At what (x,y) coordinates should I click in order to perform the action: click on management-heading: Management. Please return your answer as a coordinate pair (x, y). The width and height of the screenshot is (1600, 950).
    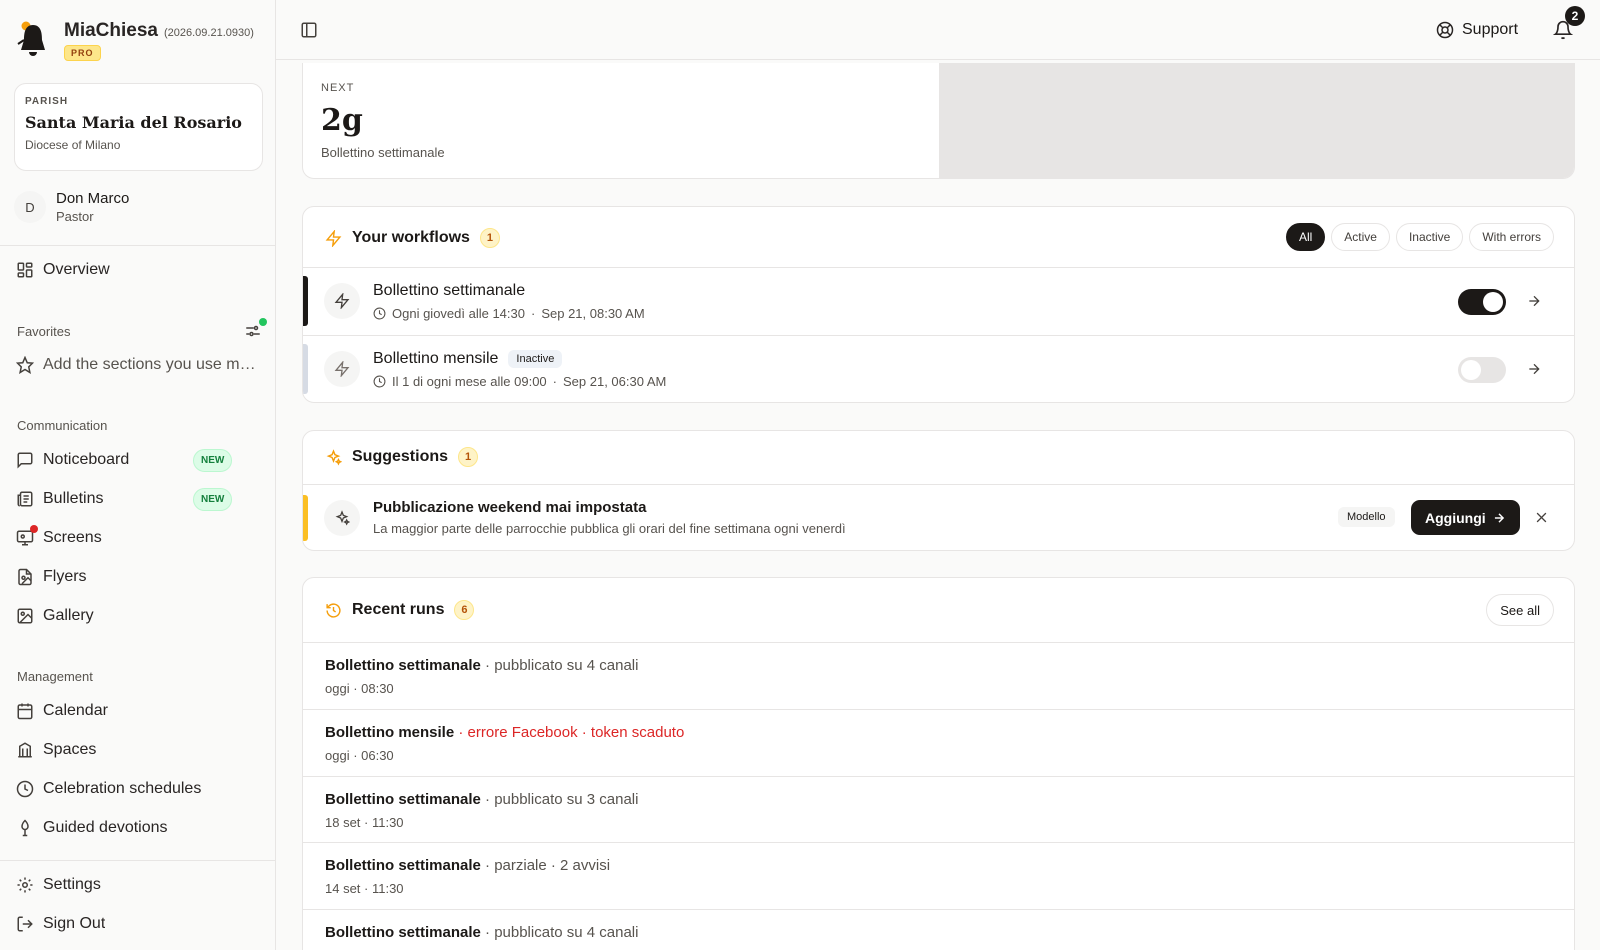
    Looking at the image, I should click on (55, 676).